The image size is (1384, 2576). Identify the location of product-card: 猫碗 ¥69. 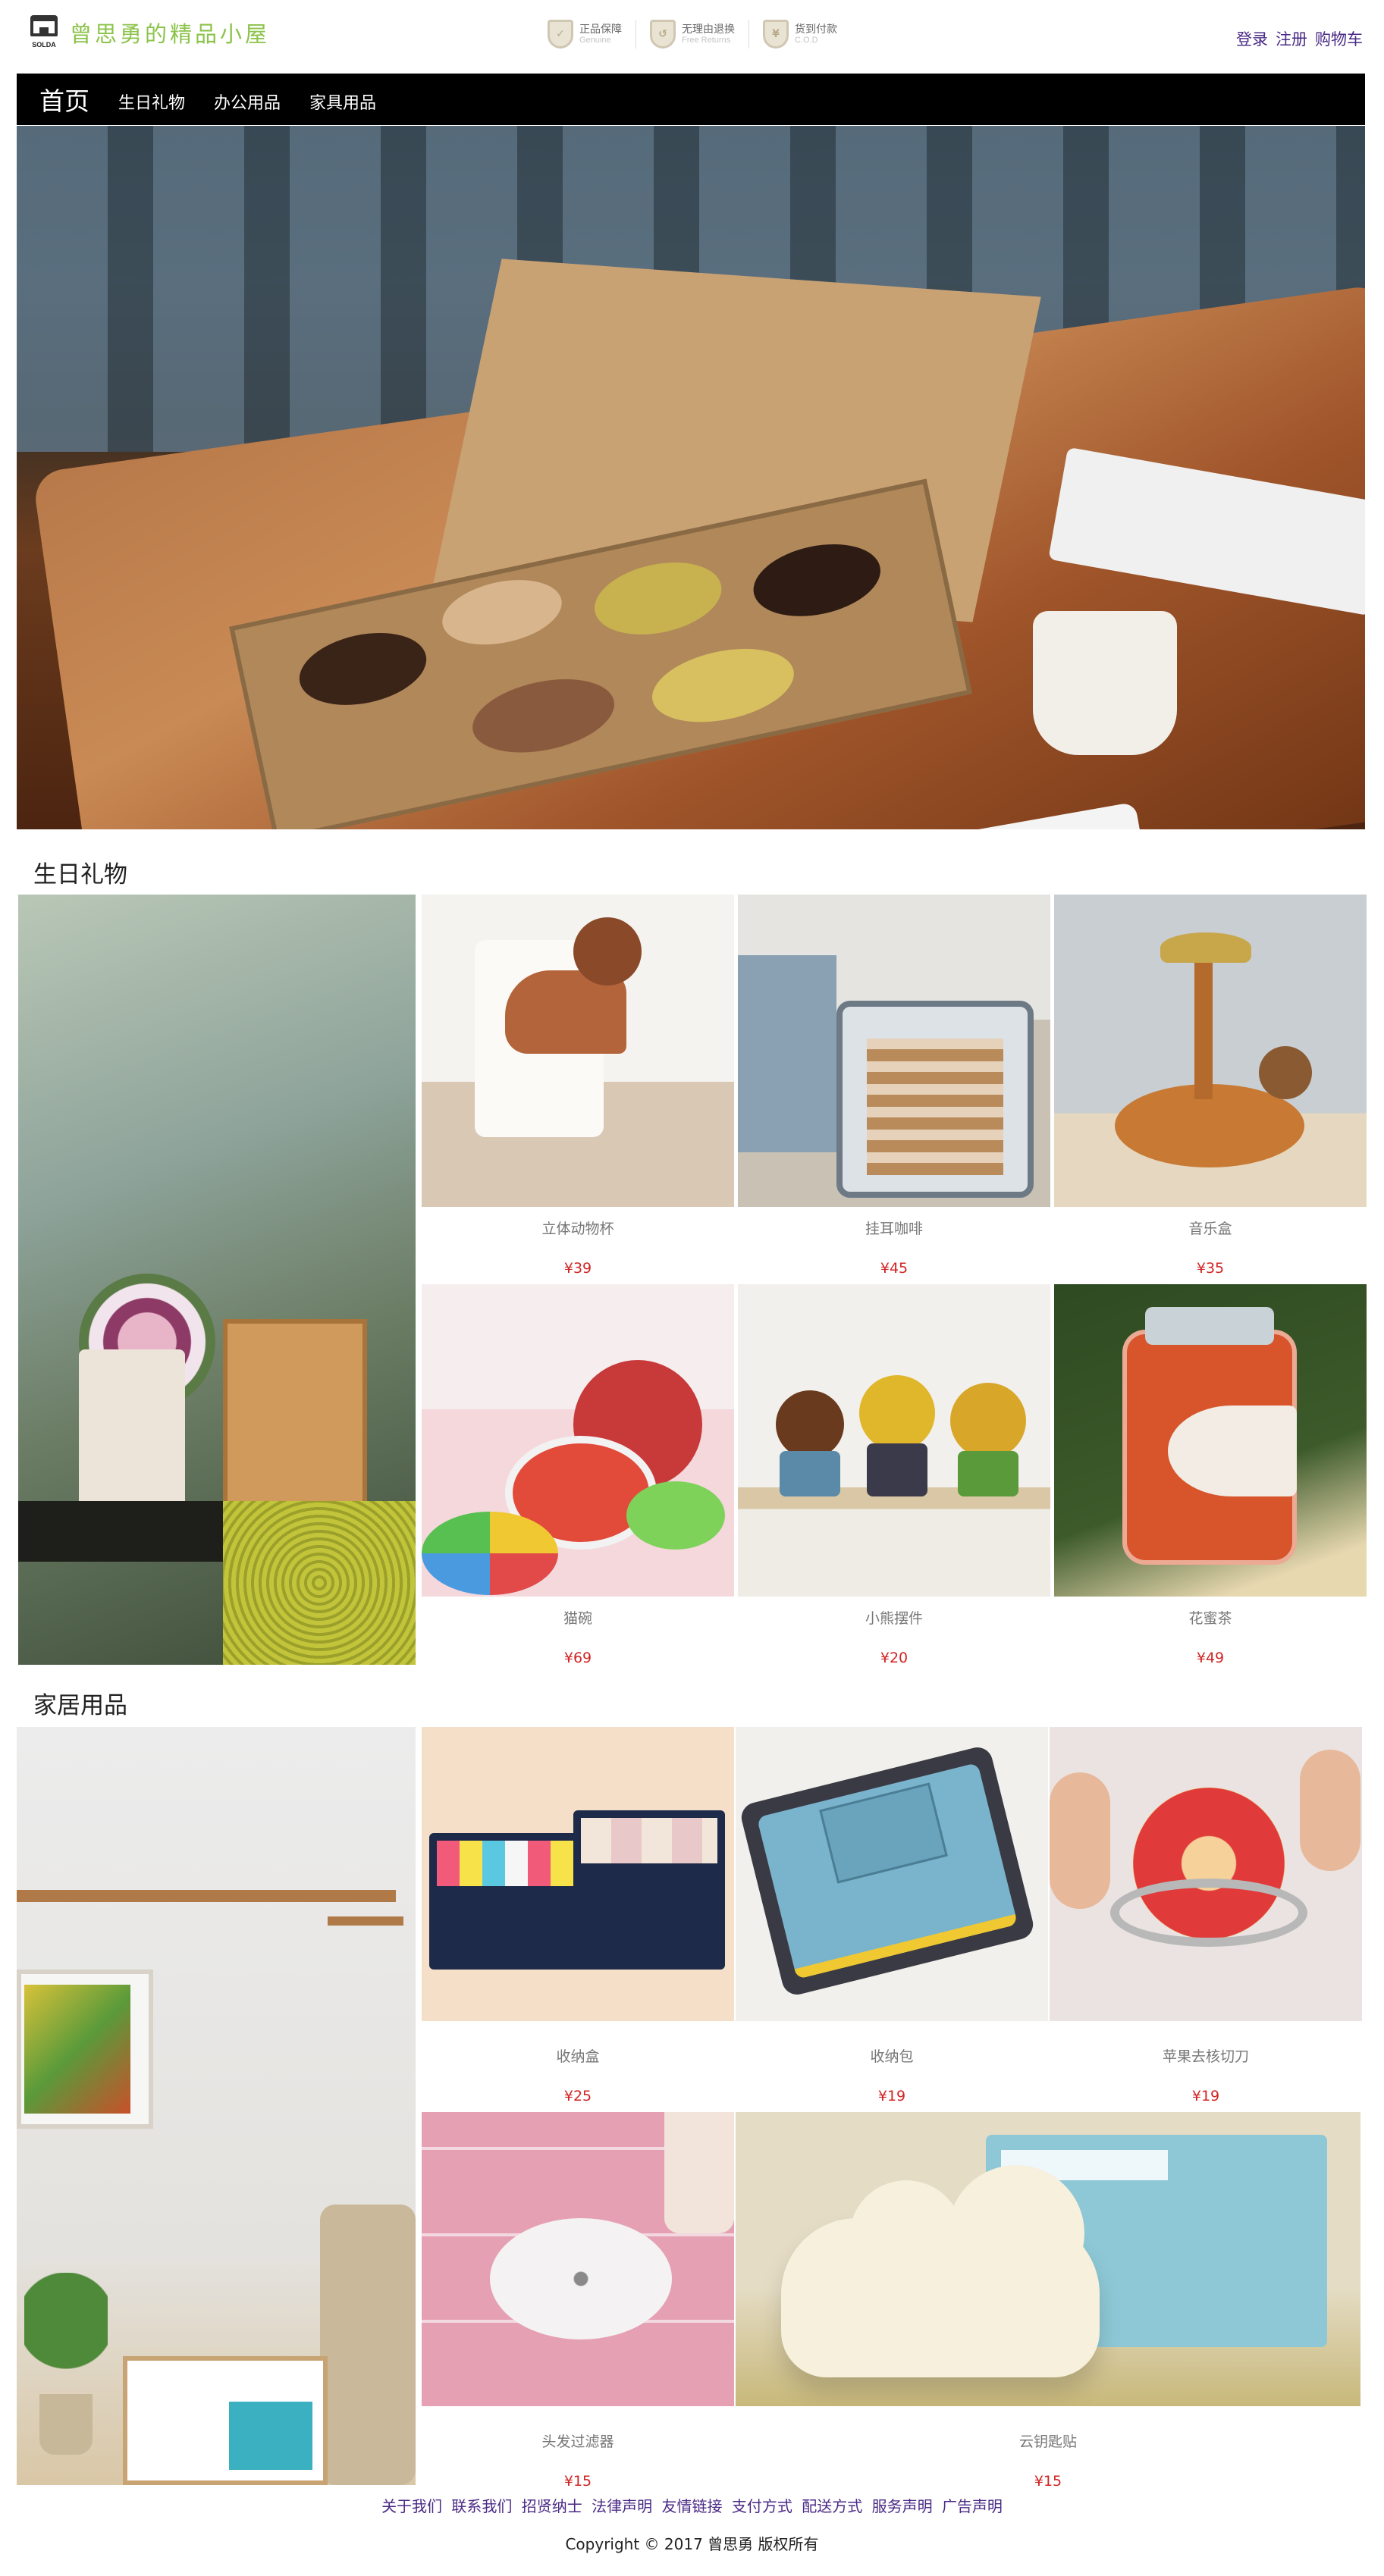
(578, 1475).